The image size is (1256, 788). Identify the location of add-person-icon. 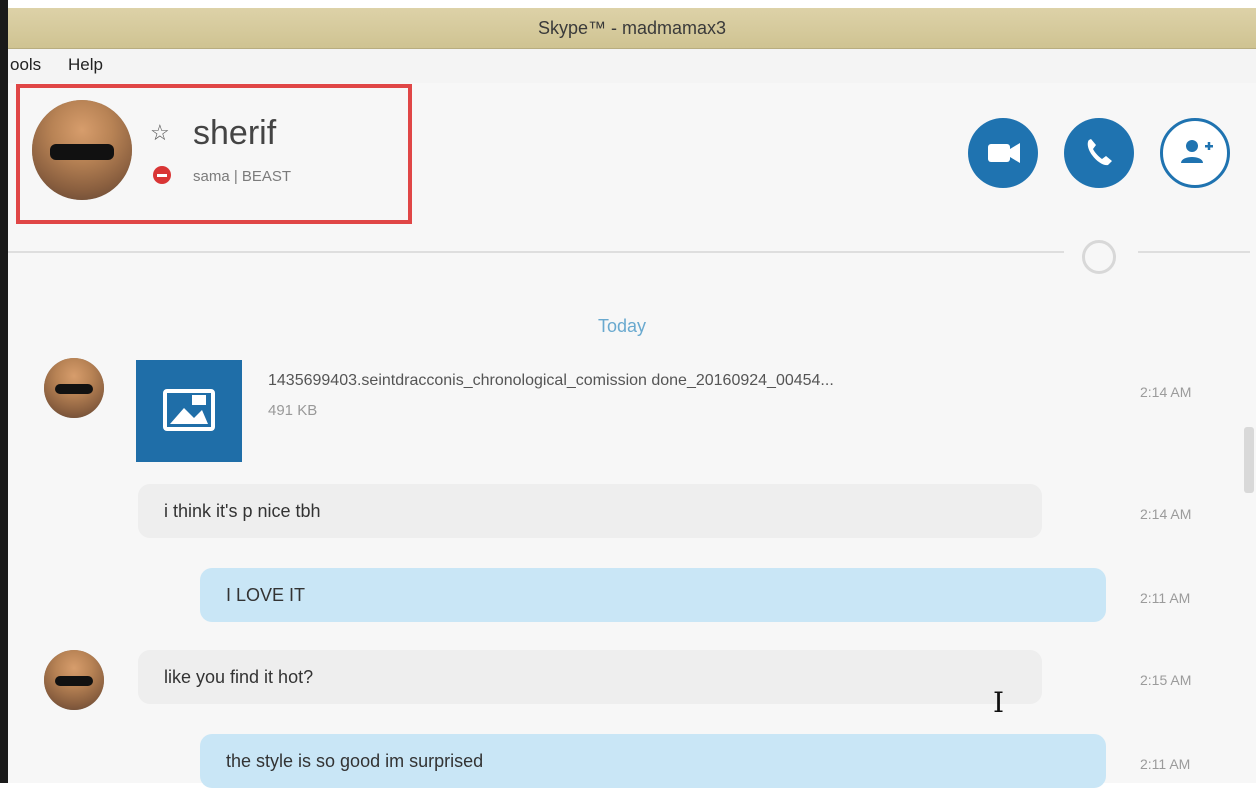
(1197, 151).